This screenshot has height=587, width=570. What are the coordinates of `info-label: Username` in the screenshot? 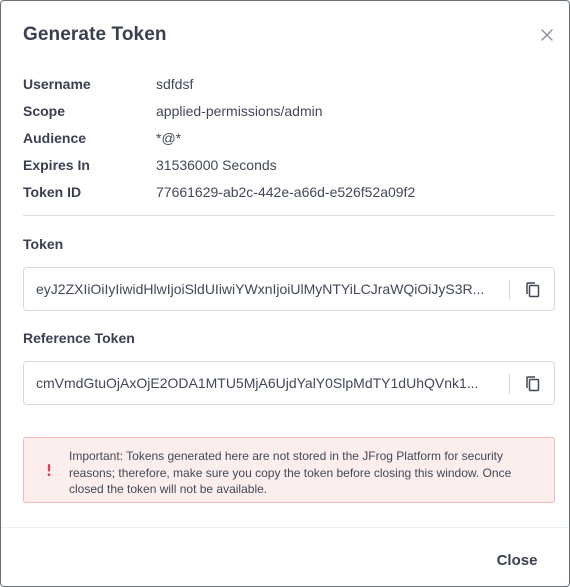 It's located at (57, 84).